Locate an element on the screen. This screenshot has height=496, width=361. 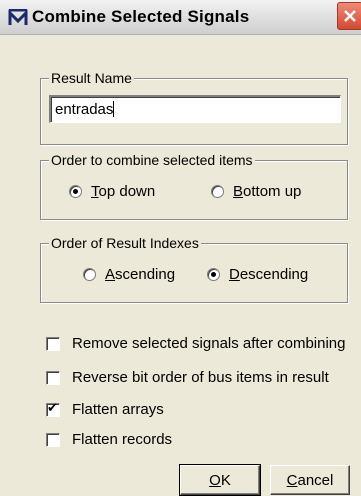
result-name-group: Result Name entradas is located at coordinates (194, 107).